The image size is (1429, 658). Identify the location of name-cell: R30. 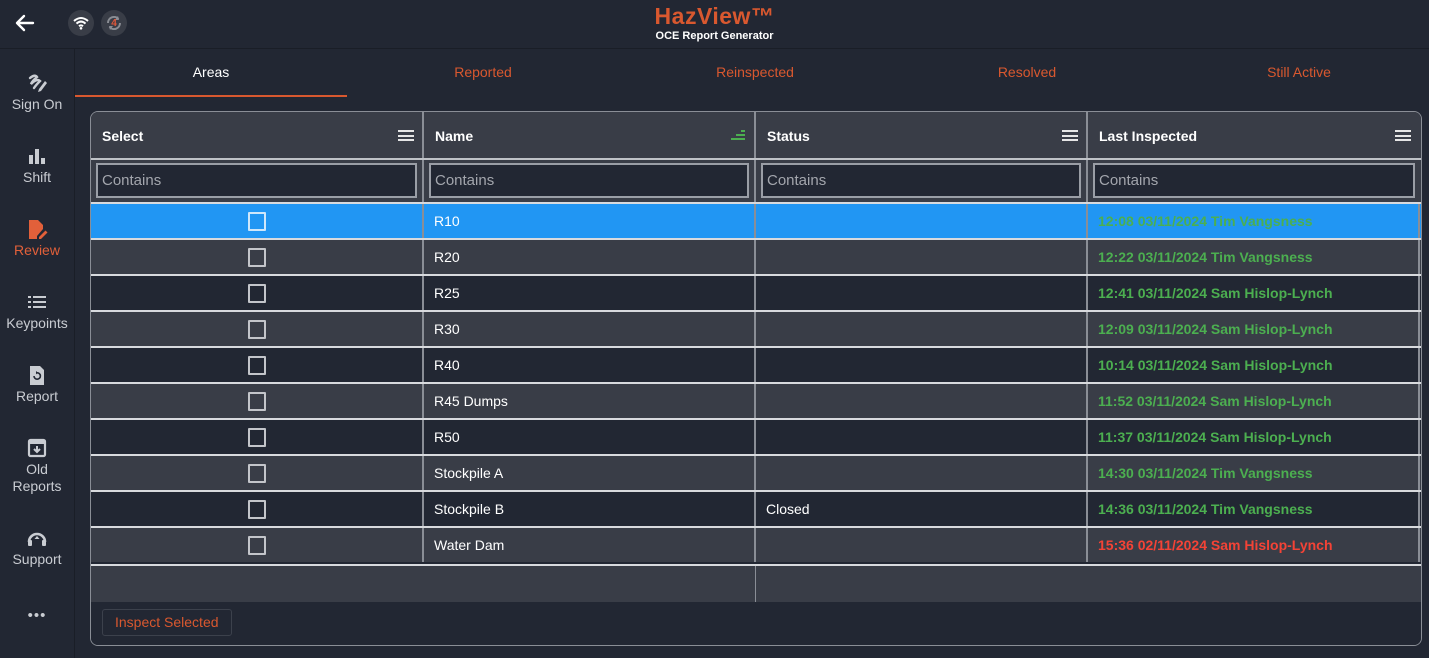
(590, 329).